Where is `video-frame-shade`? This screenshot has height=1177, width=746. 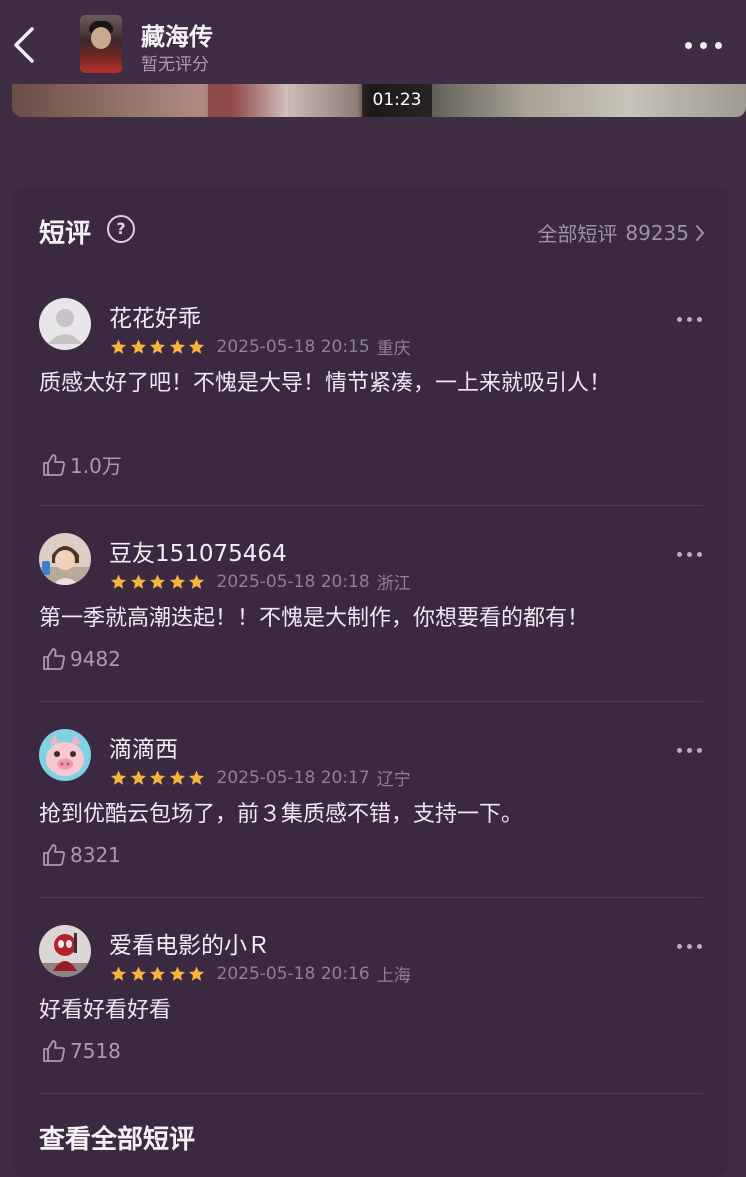 video-frame-shade is located at coordinates (248, 100).